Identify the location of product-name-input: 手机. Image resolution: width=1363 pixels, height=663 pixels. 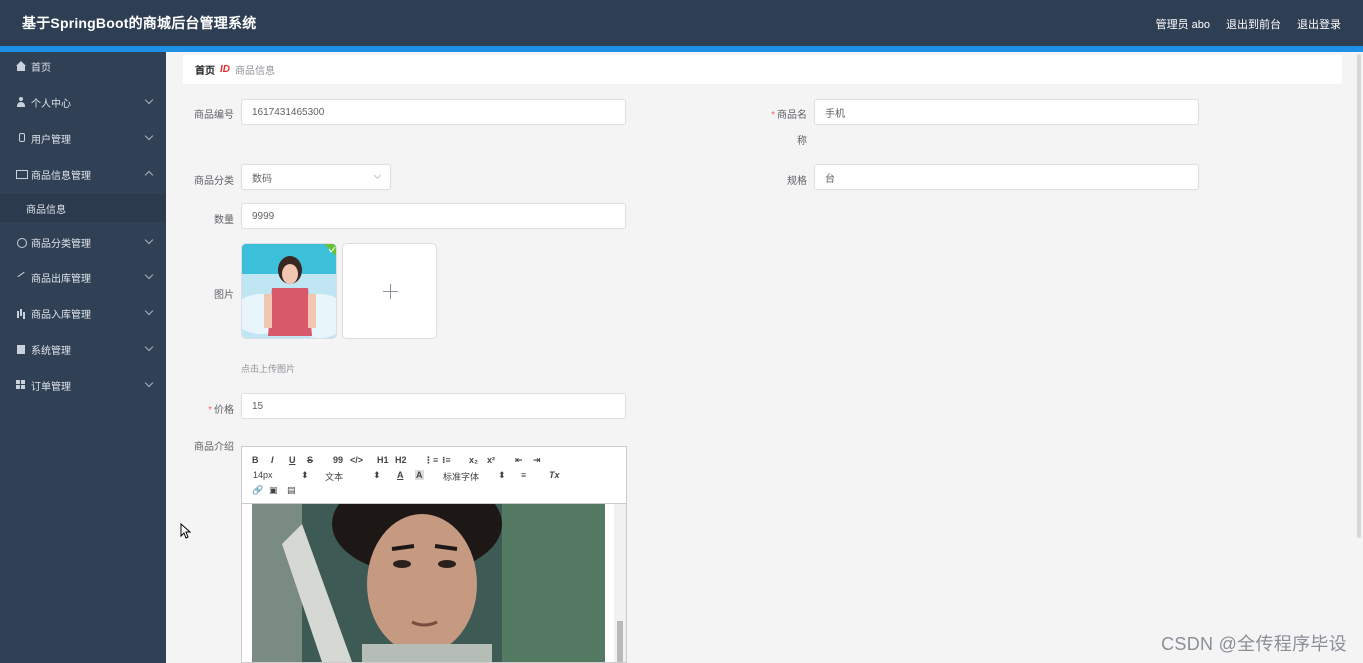
(1006, 112).